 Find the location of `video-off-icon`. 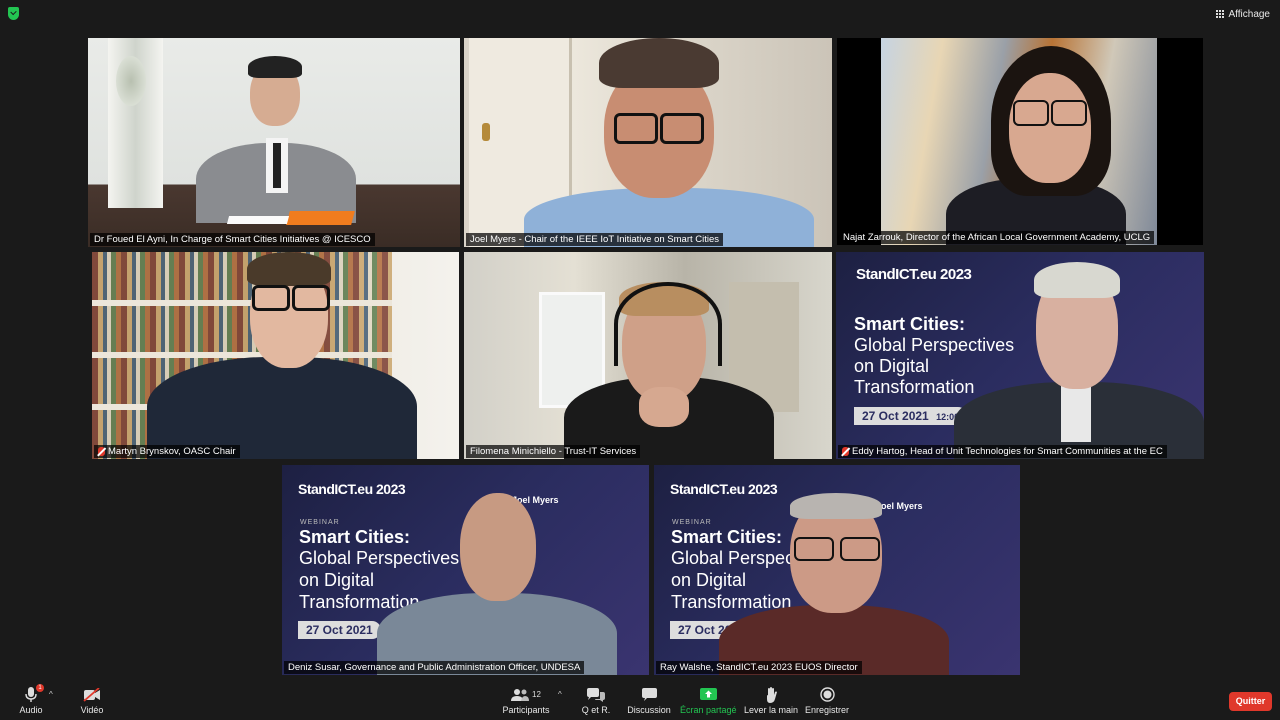

video-off-icon is located at coordinates (91, 694).